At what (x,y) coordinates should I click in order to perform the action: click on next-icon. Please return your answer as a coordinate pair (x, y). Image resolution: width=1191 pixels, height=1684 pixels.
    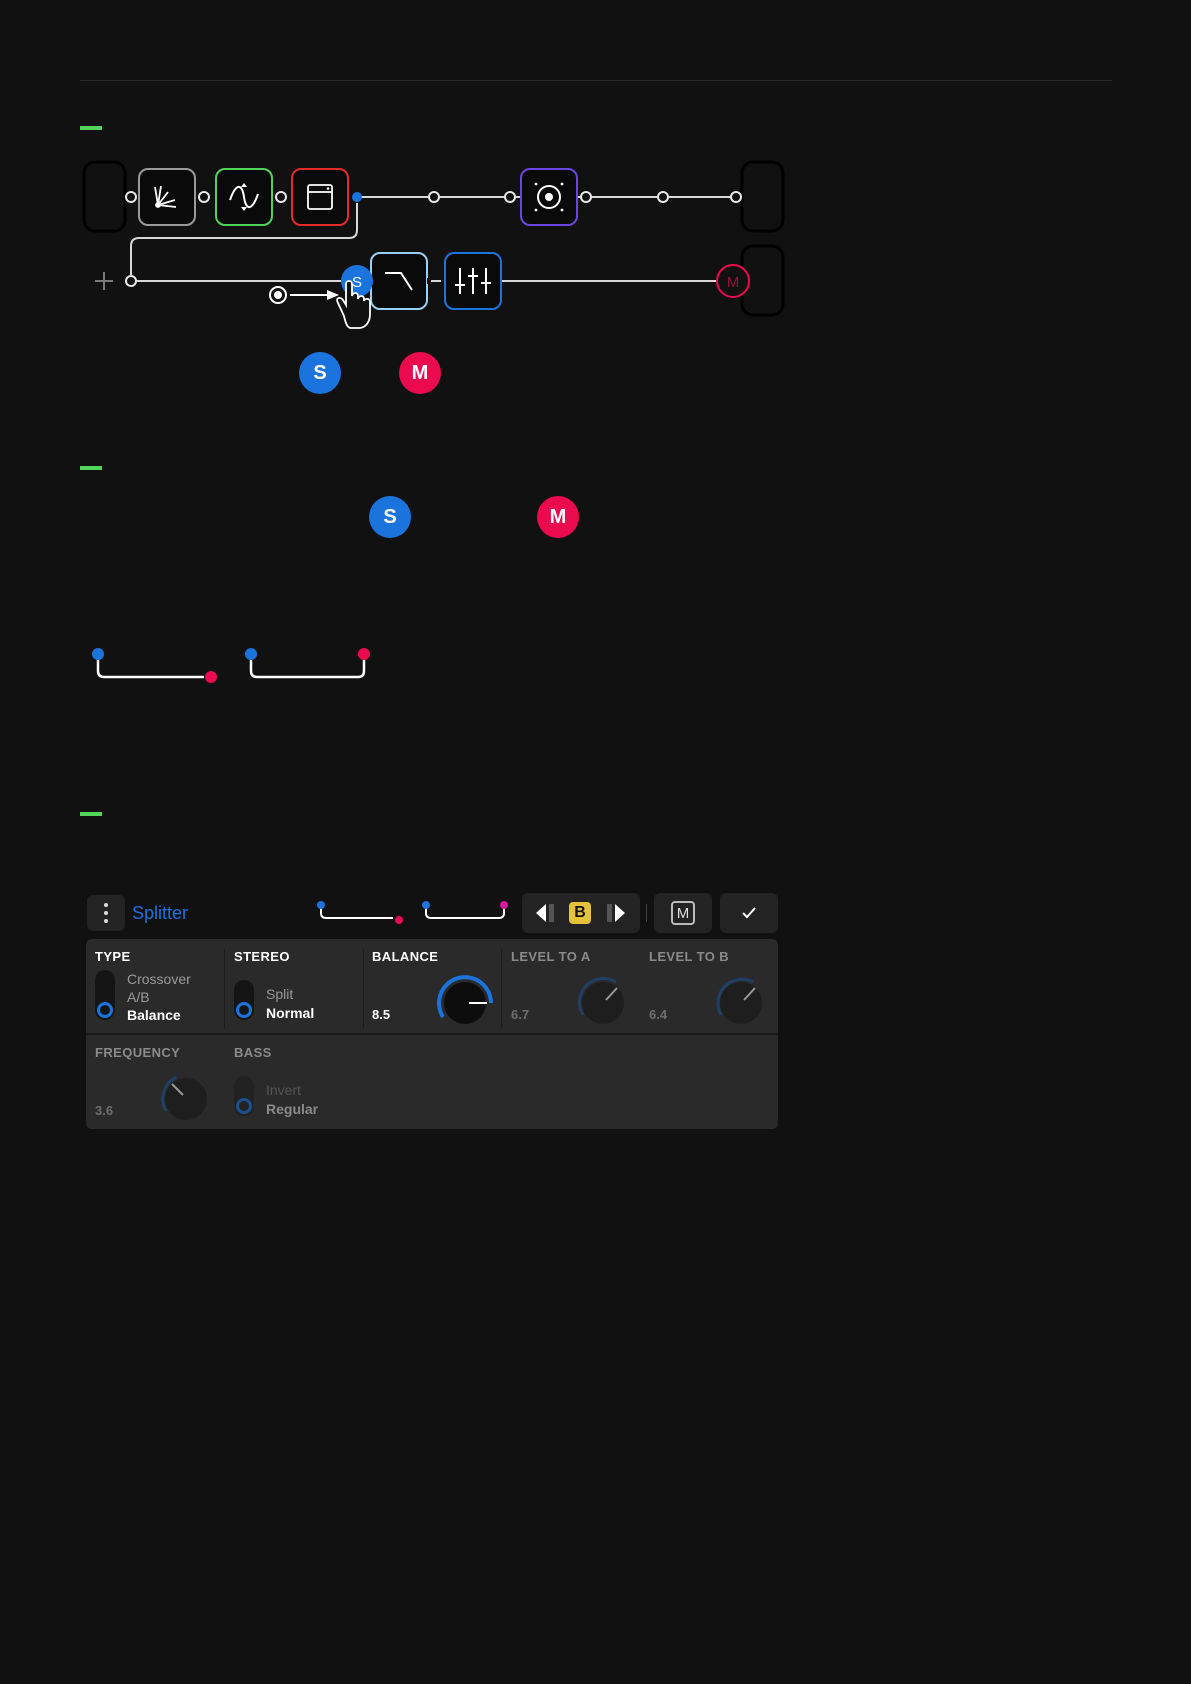
    Looking at the image, I should click on (617, 913).